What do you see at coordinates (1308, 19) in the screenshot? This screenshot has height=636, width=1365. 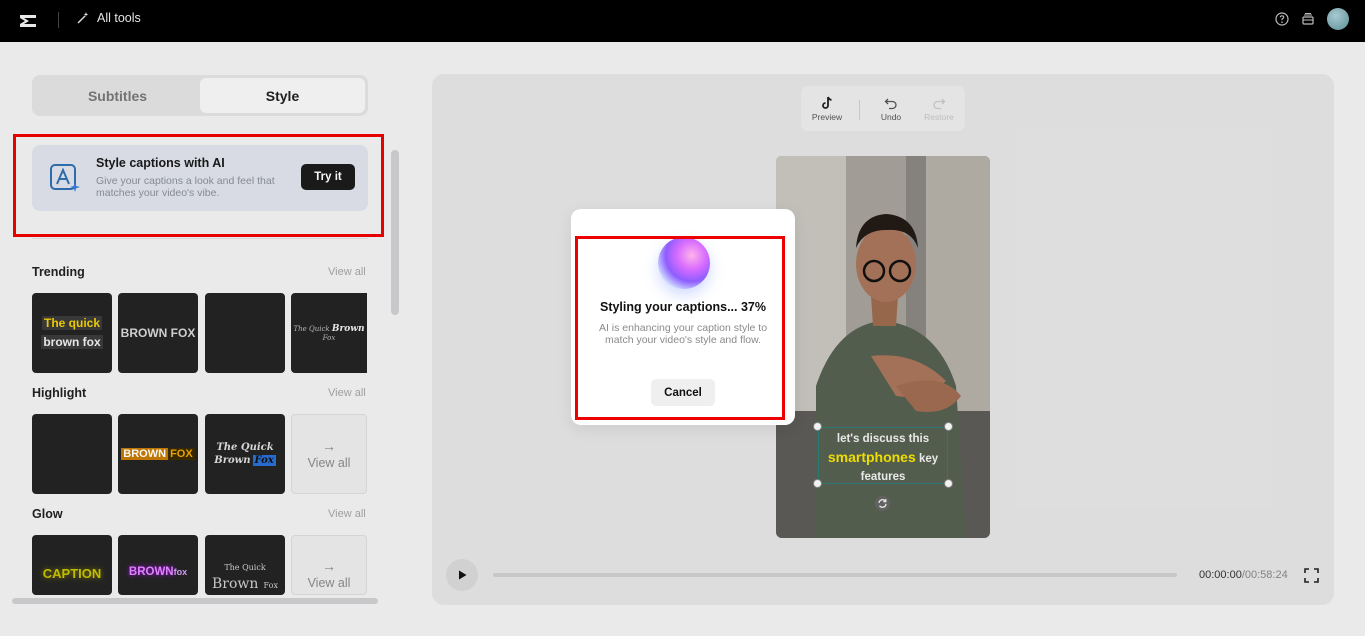 I see `inbox-icon` at bounding box center [1308, 19].